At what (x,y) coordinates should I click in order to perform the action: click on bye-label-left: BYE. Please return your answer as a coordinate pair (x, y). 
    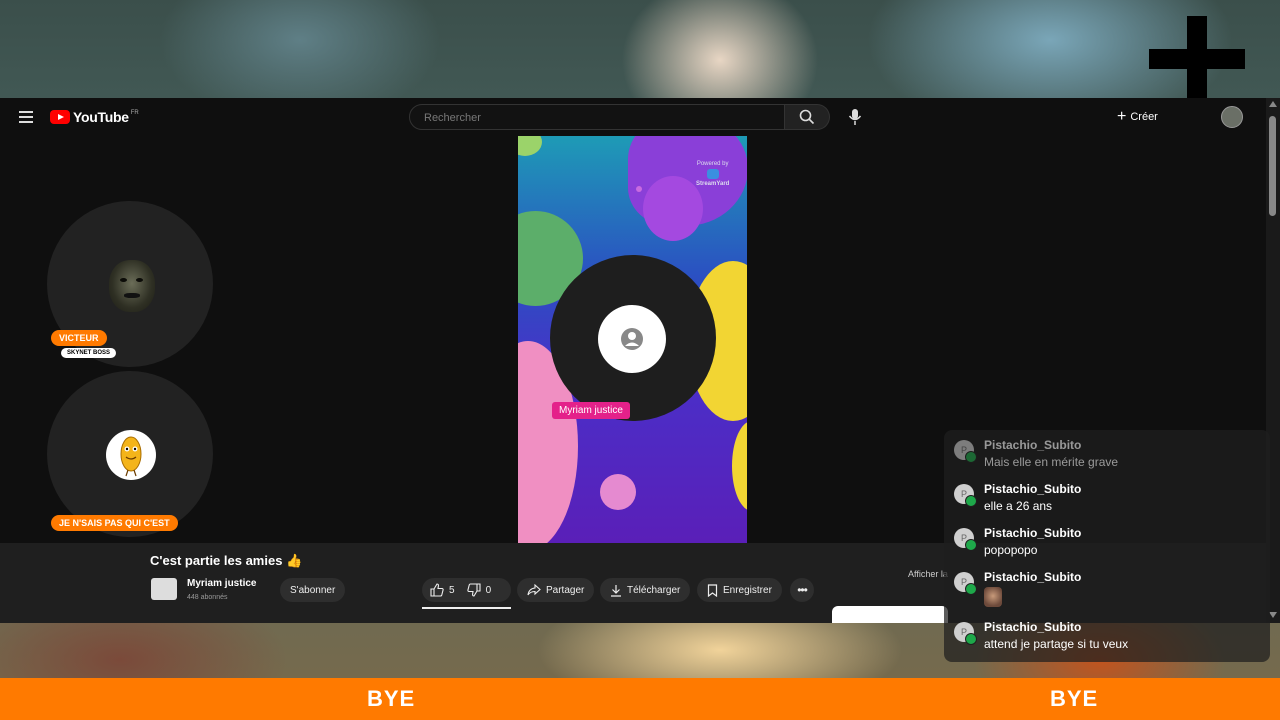
    Looking at the image, I should click on (391, 698).